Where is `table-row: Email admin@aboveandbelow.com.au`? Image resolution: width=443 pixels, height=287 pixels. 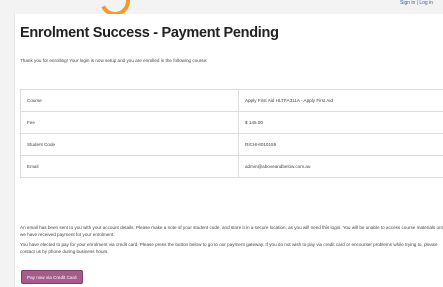 table-row: Email admin@aboveandbelow.com.au is located at coordinates (231, 166).